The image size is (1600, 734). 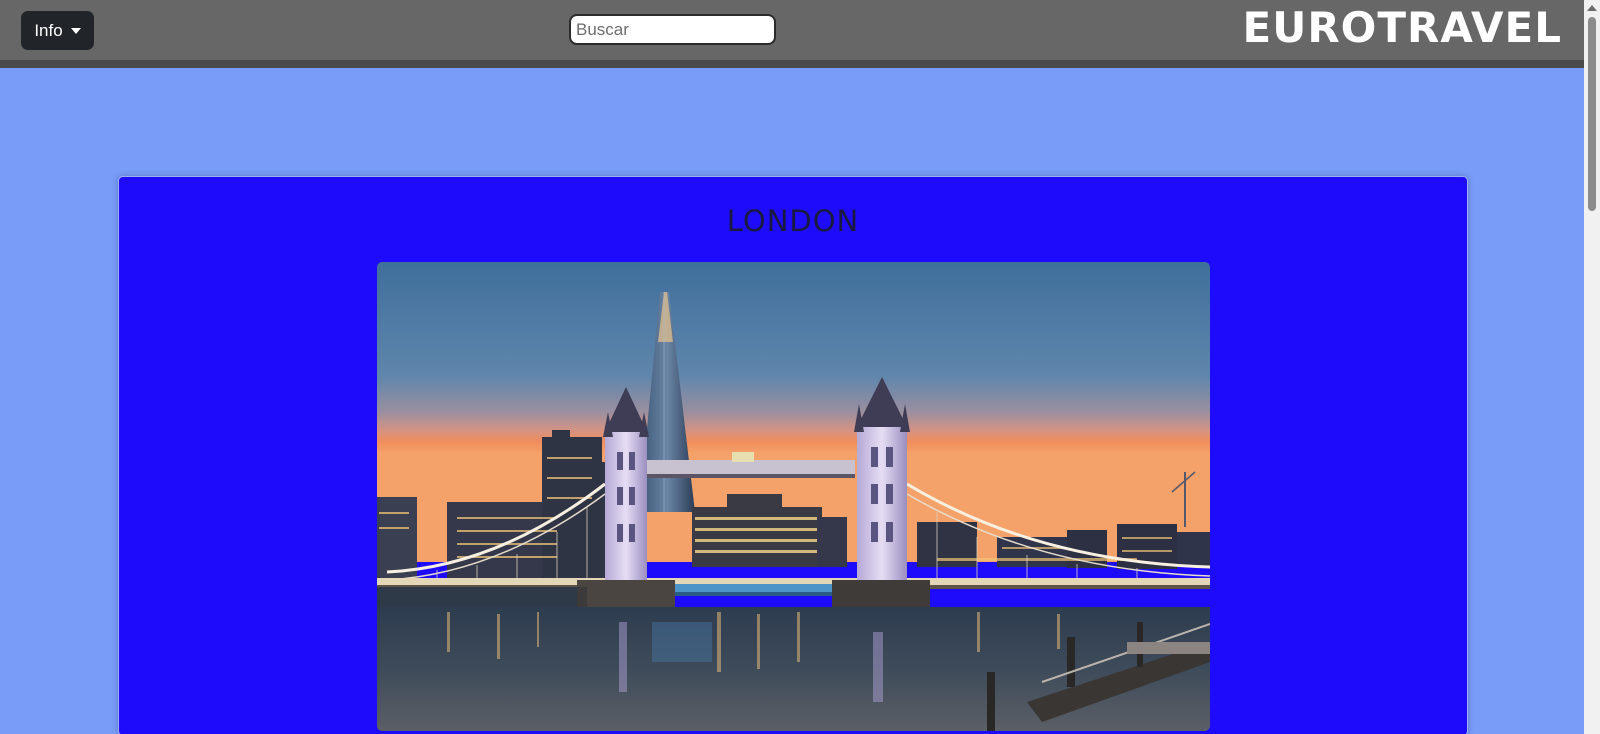 What do you see at coordinates (75, 31) in the screenshot?
I see `caret-down-icon` at bounding box center [75, 31].